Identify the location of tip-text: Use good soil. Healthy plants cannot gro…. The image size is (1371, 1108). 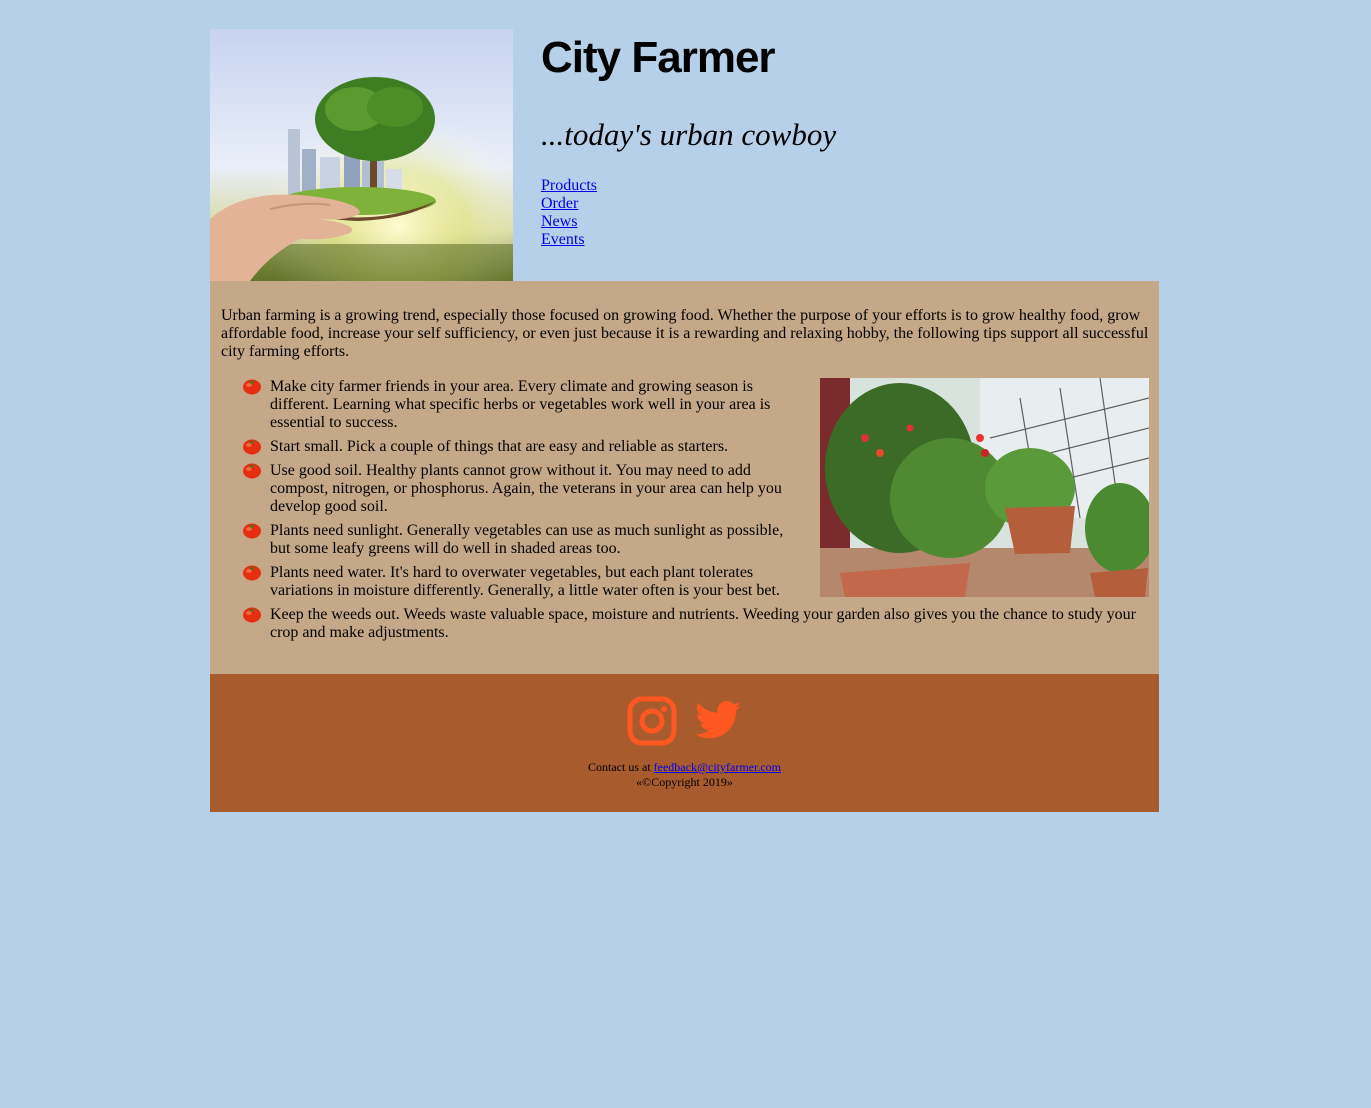
(526, 488).